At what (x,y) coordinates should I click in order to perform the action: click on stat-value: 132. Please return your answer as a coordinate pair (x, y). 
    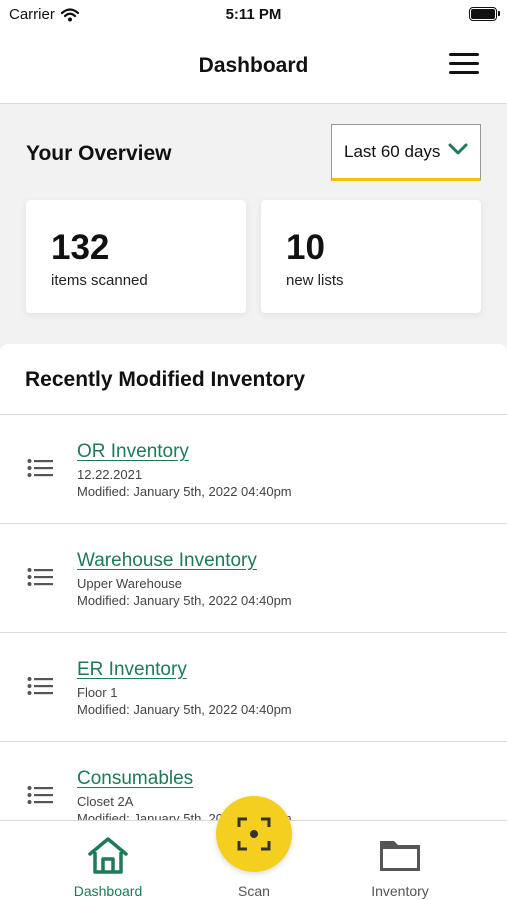
    Looking at the image, I should click on (80, 247).